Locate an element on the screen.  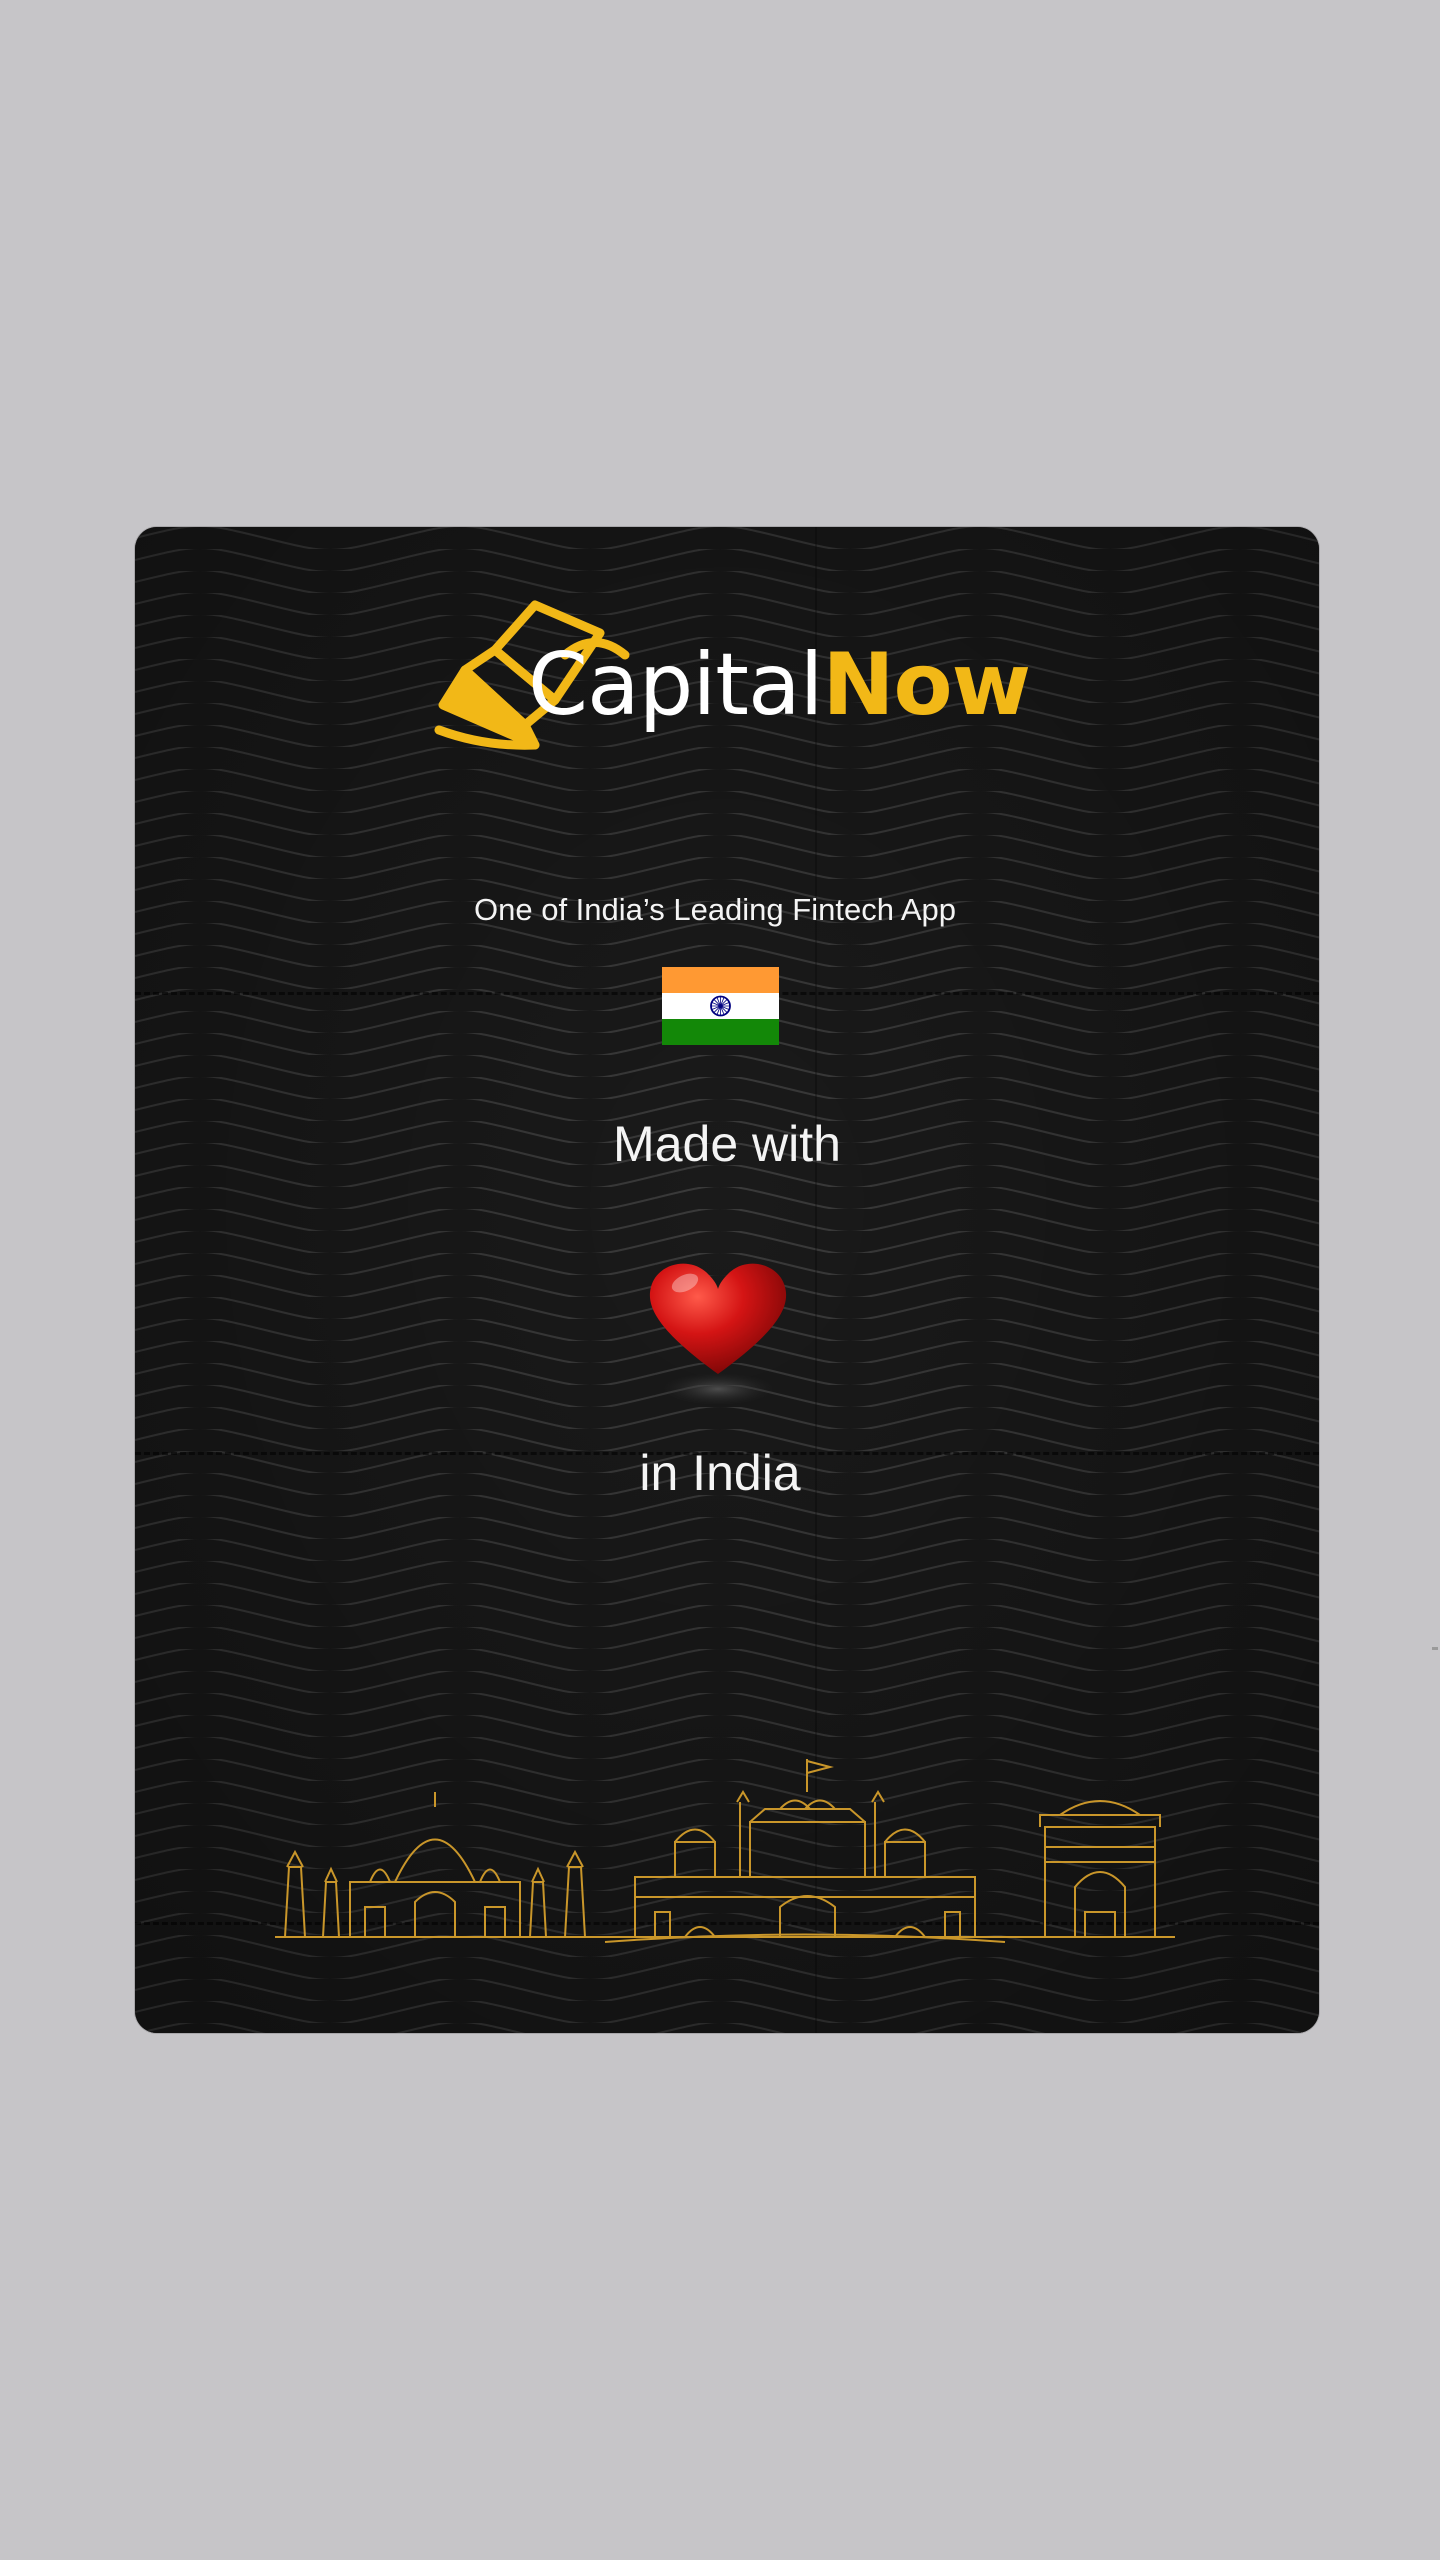
india-monuments-illustration is located at coordinates (725, 1851).